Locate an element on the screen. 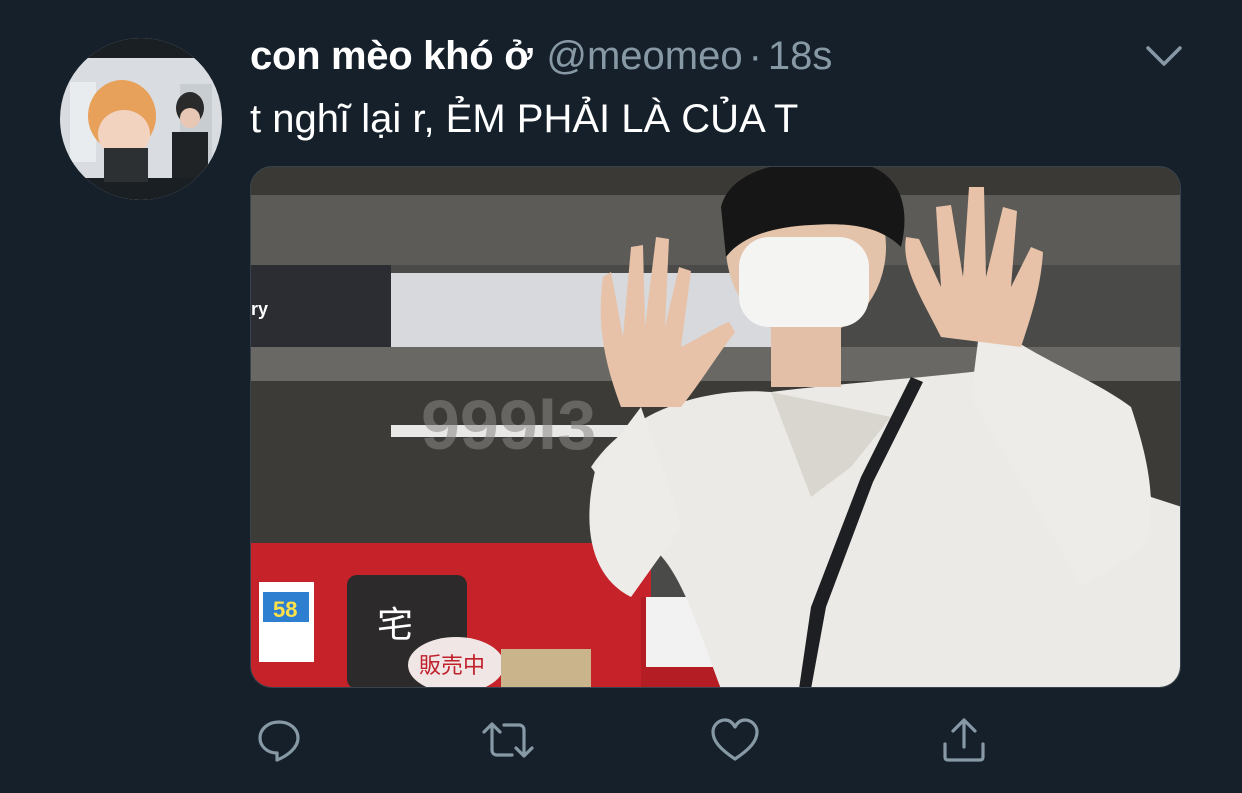  reply-icon is located at coordinates (279, 740).